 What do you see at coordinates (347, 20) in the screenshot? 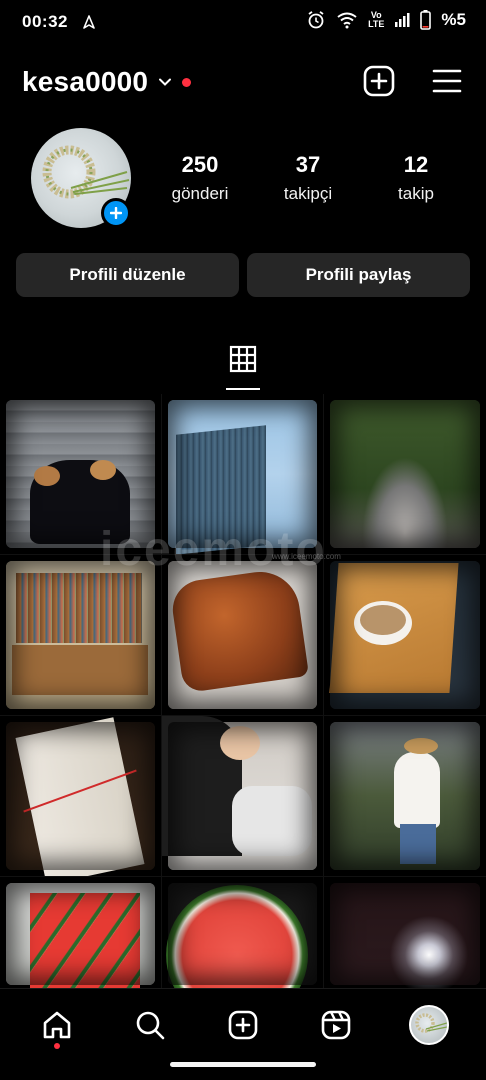
I see `wifi-icon` at bounding box center [347, 20].